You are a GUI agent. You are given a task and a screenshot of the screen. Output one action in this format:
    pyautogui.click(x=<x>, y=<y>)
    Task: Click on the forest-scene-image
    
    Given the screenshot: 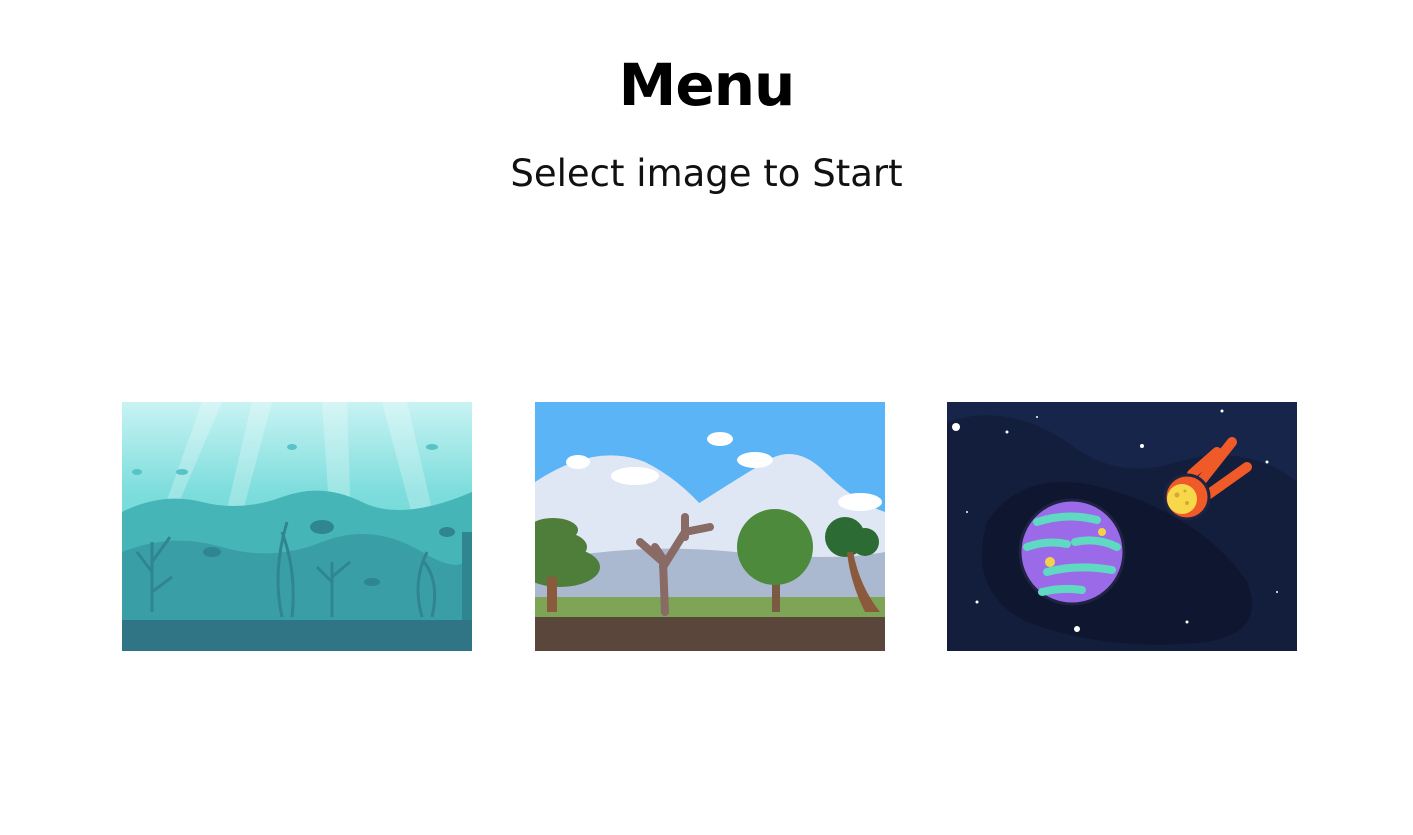 What is the action you would take?
    pyautogui.click(x=710, y=526)
    